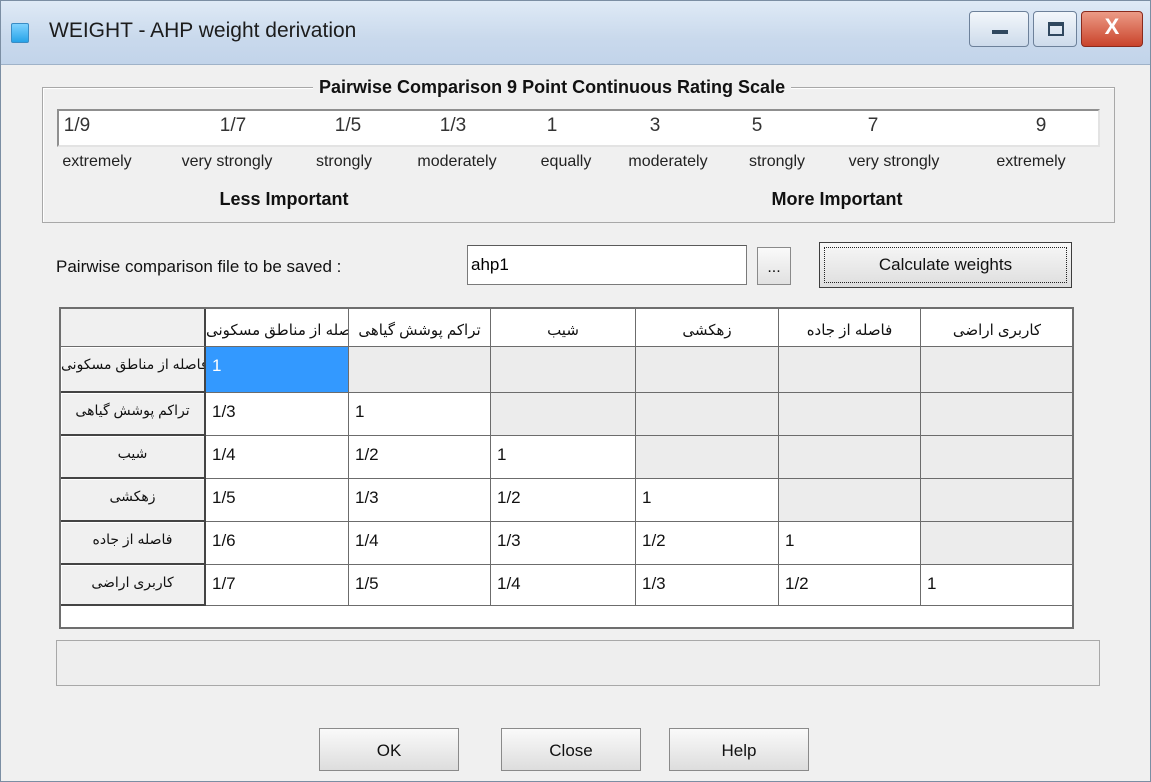  What do you see at coordinates (233, 125) in the screenshot?
I see `scale-value: 1/7` at bounding box center [233, 125].